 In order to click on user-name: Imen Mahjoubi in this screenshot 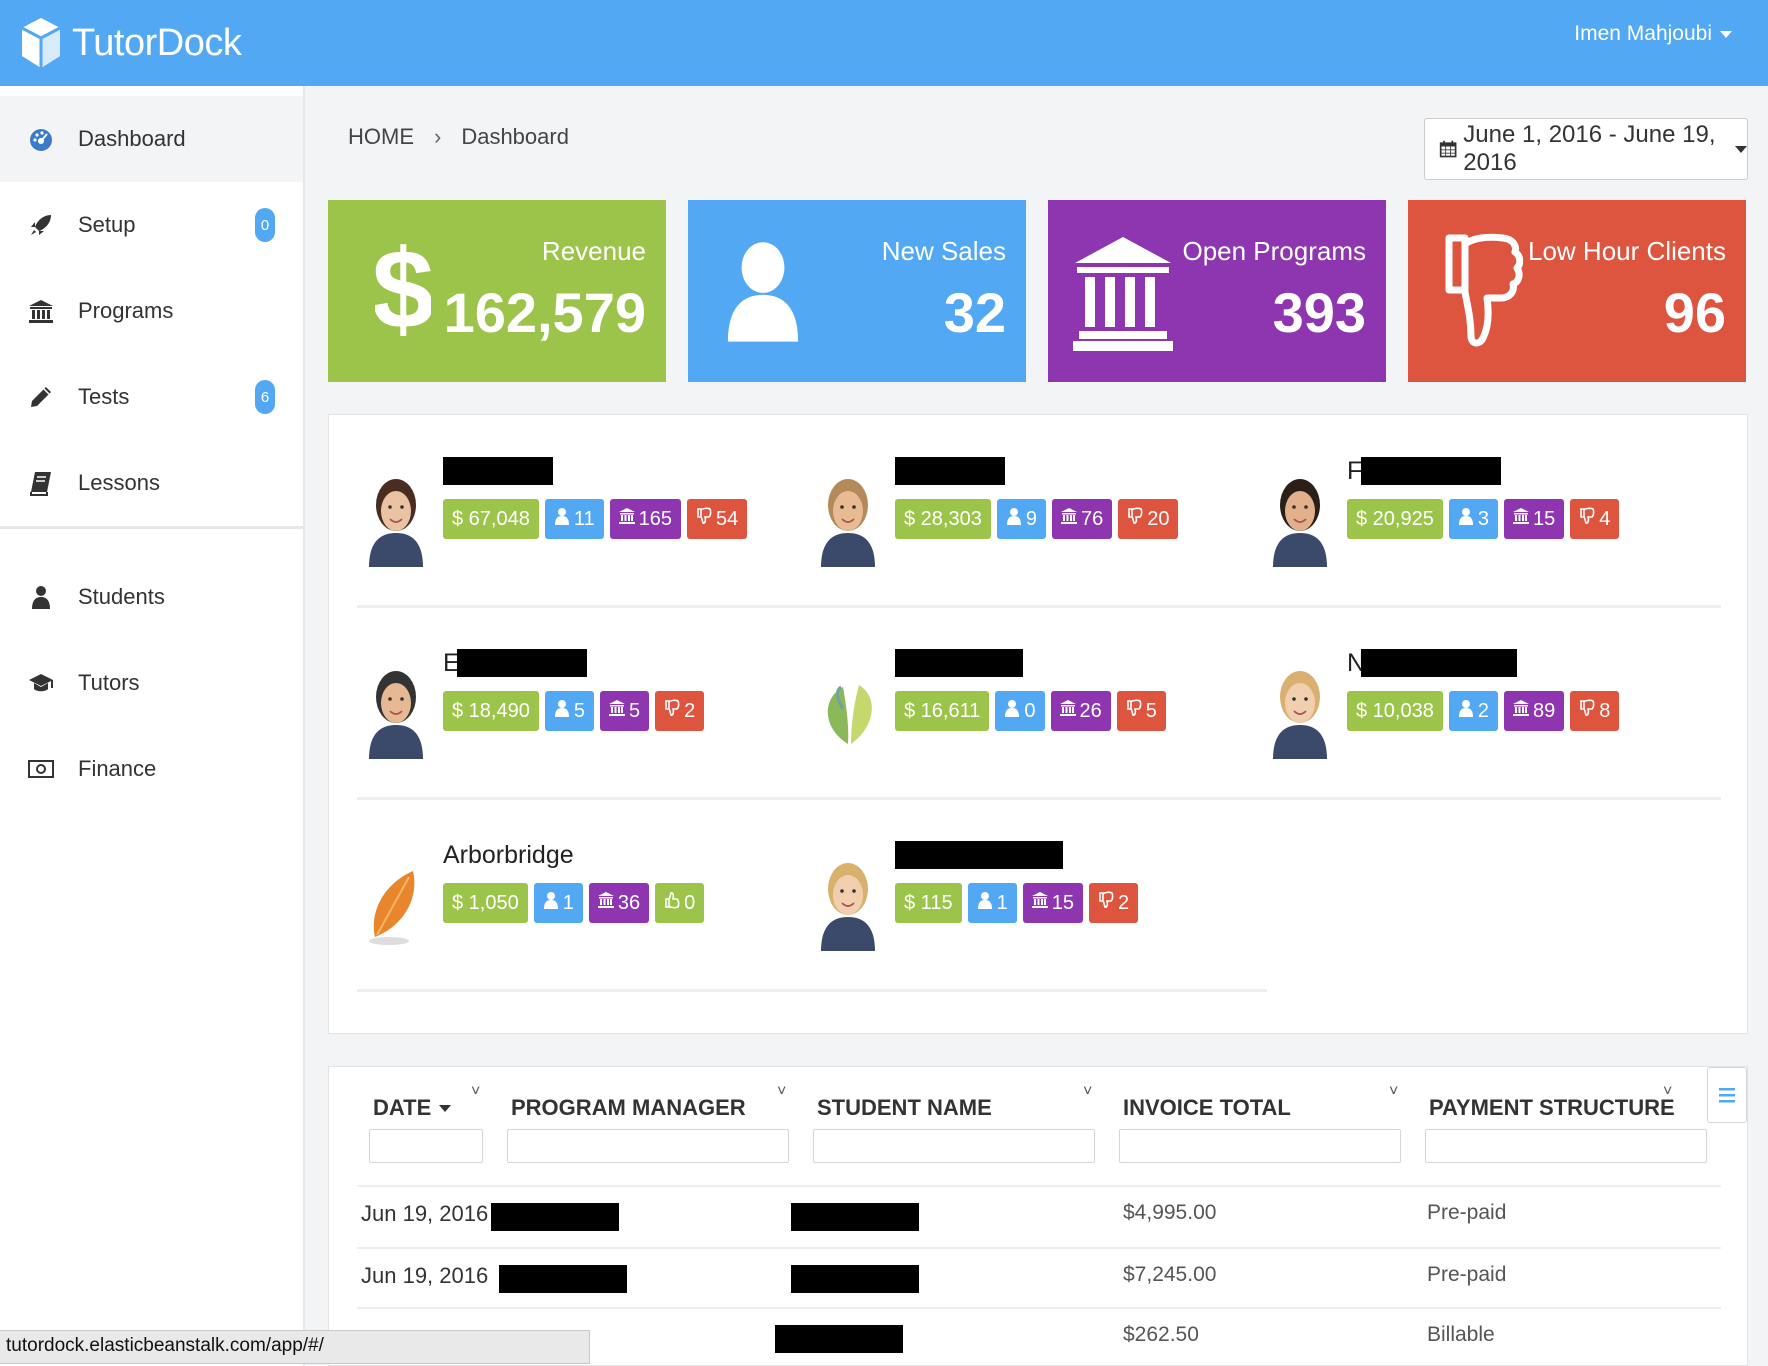, I will do `click(1643, 33)`.